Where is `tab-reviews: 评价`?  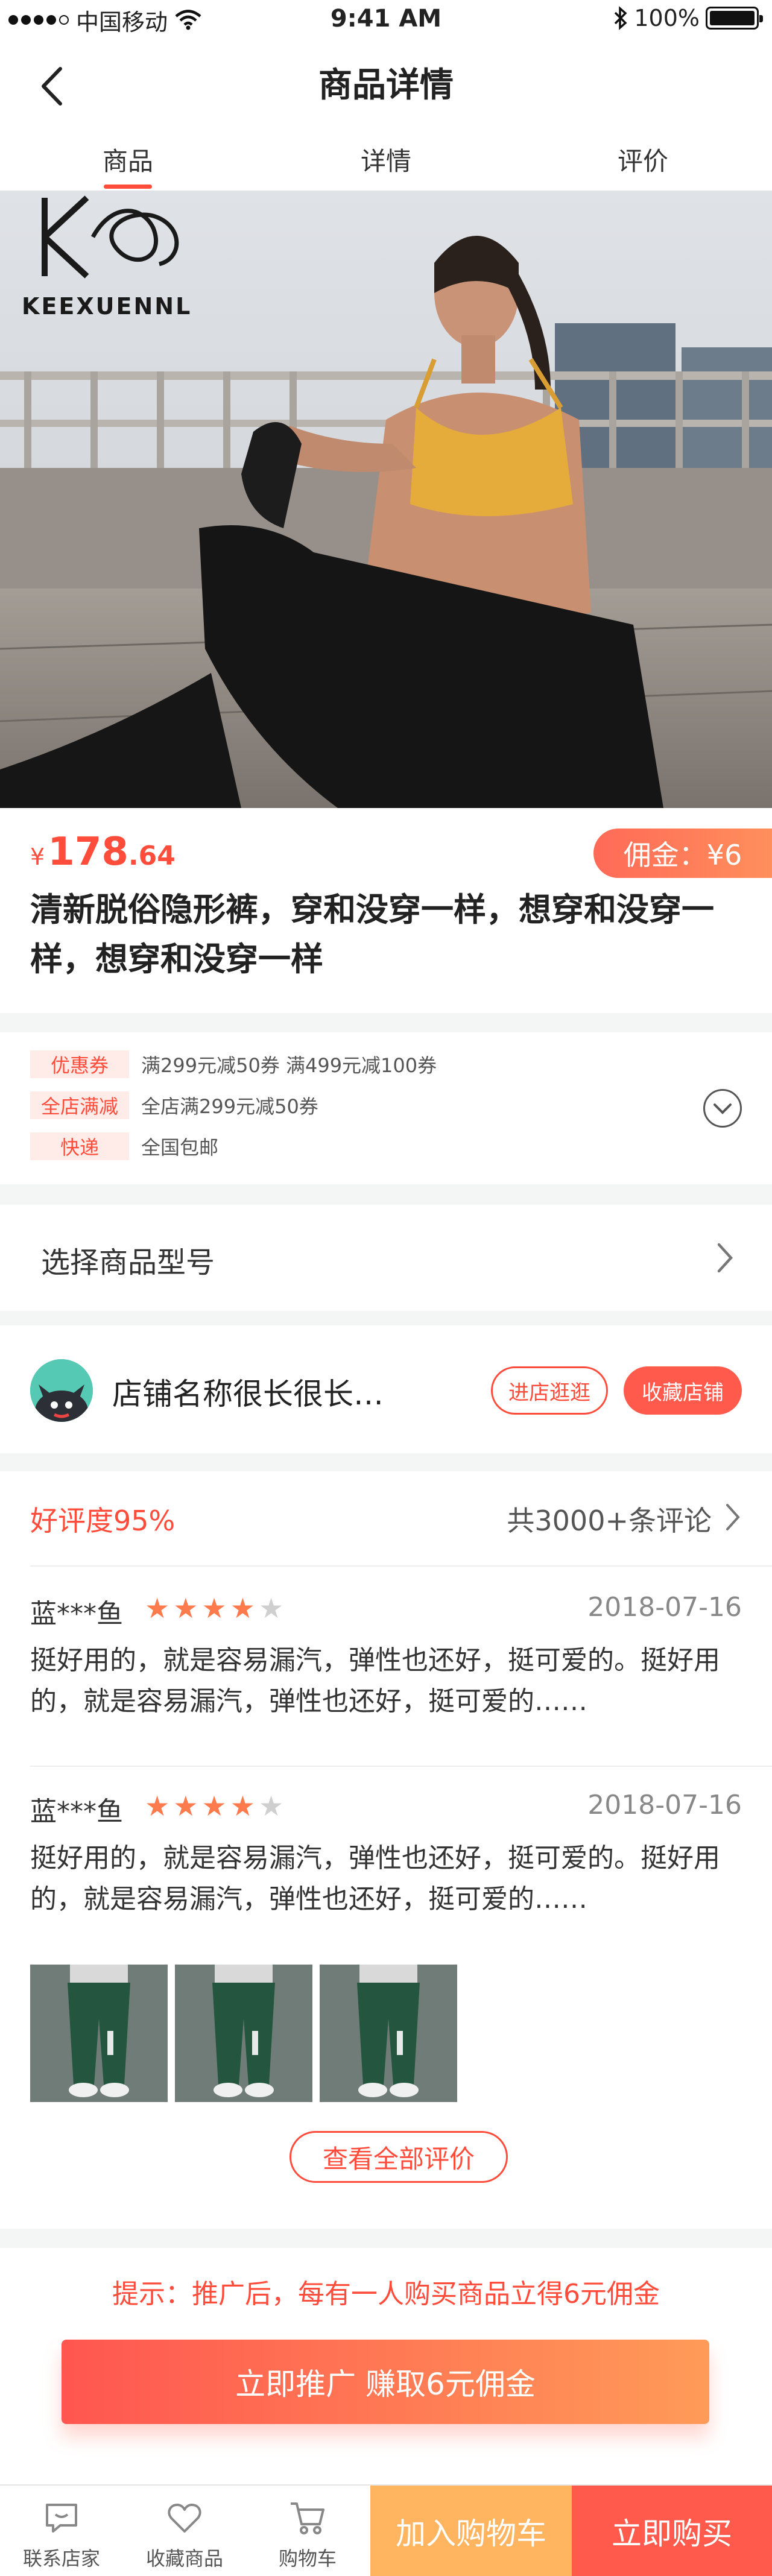
tab-reviews: 评价 is located at coordinates (643, 159).